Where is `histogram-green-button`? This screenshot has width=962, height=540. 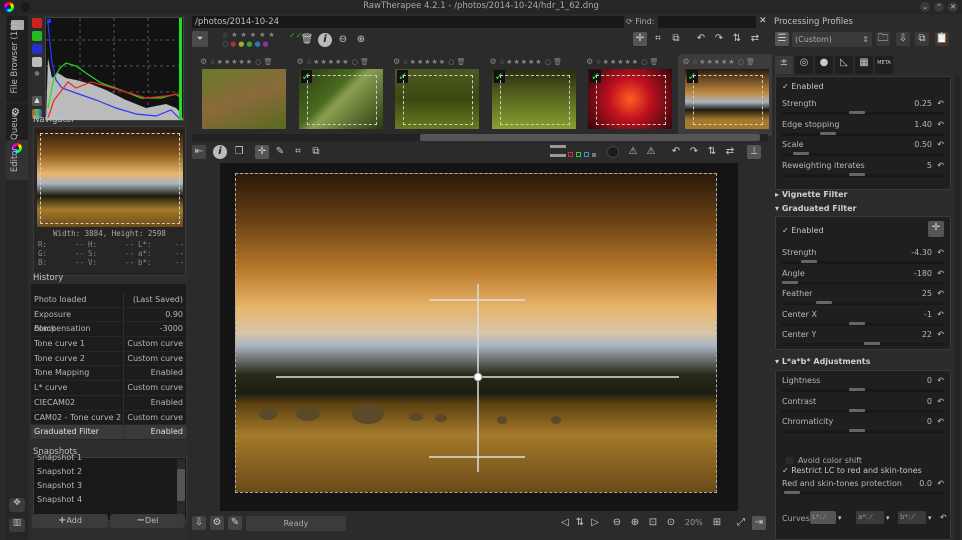 histogram-green-button is located at coordinates (37, 36).